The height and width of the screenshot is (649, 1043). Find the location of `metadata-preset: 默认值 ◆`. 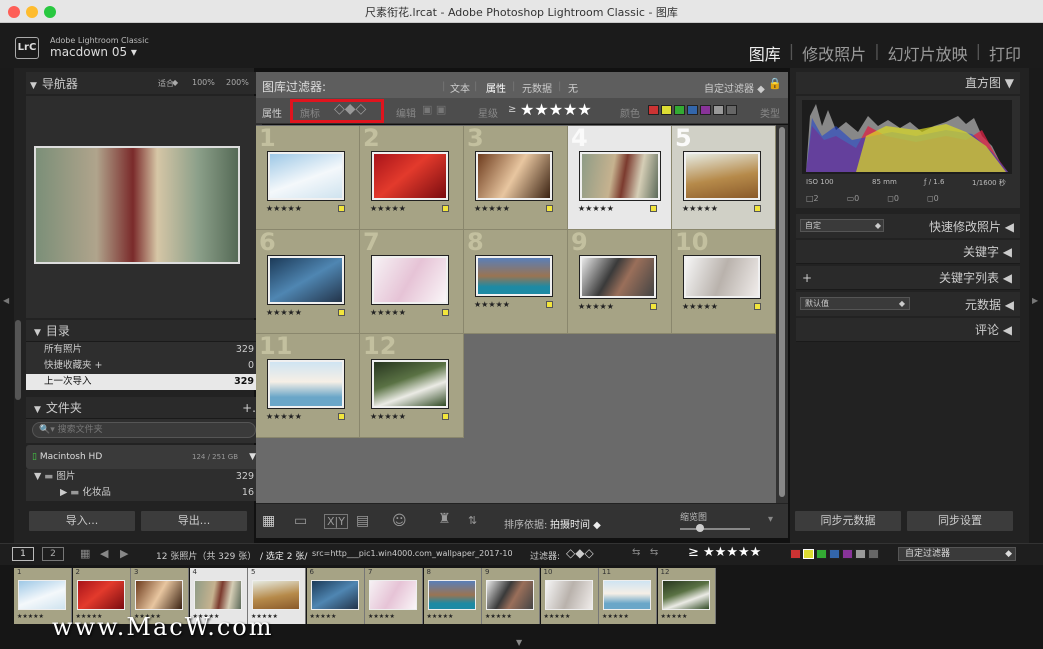

metadata-preset: 默认值 ◆ is located at coordinates (855, 303).